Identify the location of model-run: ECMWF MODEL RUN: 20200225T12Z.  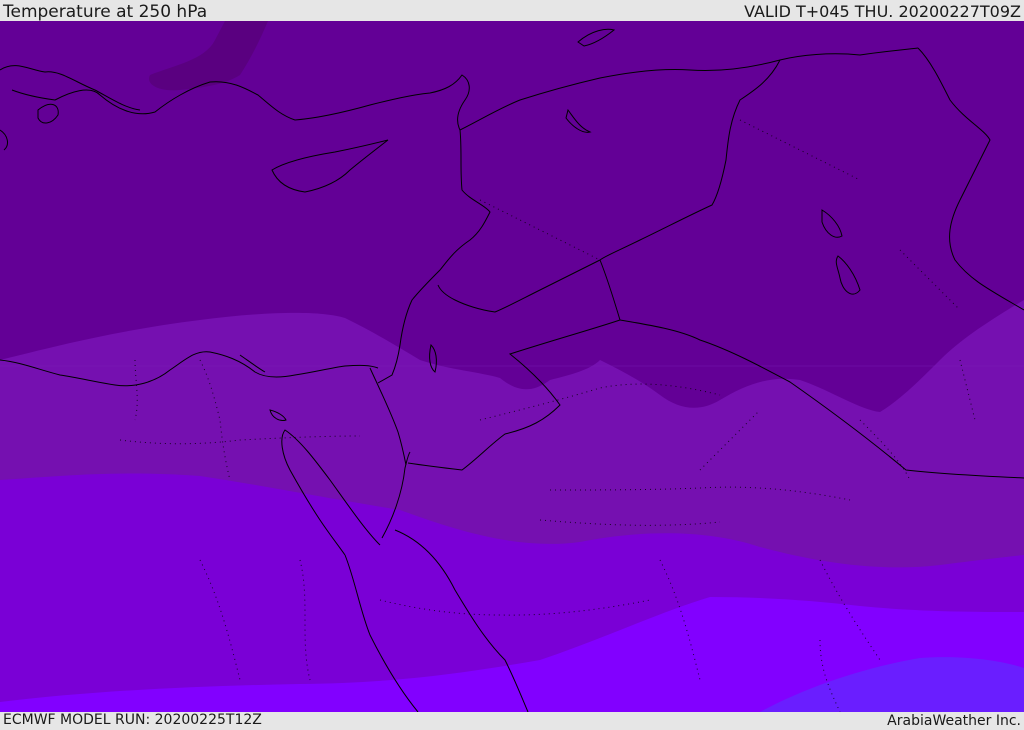
(132, 720).